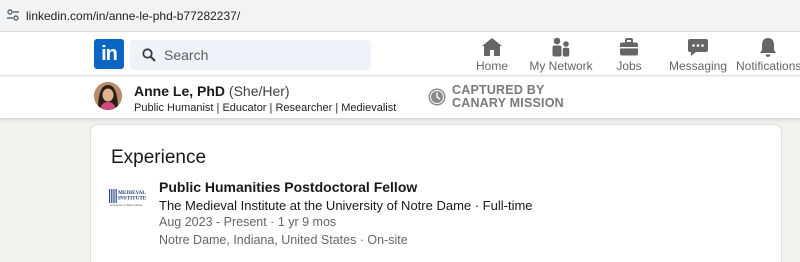 This screenshot has width=800, height=262. I want to click on nav-my-network: My Network, so click(561, 56).